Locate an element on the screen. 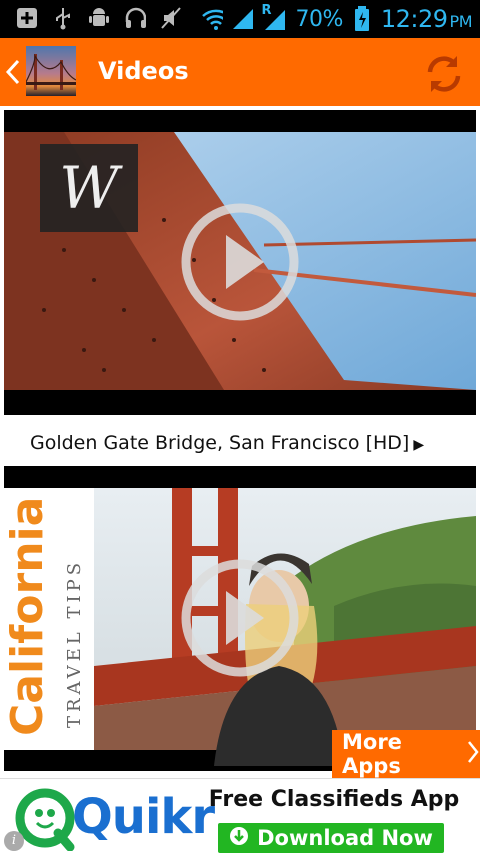  system-status: R 70% 12:29 PM is located at coordinates (337, 18).